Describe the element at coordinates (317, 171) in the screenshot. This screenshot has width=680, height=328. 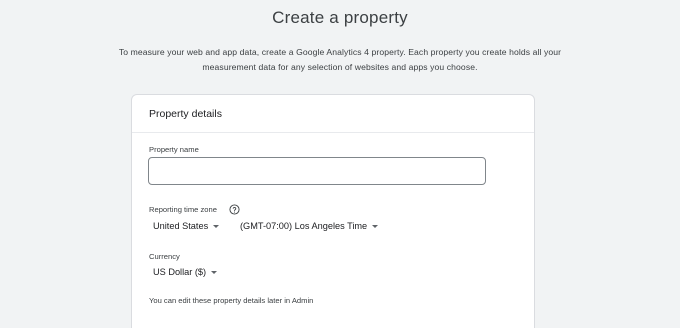
I see `property-name-input` at that location.